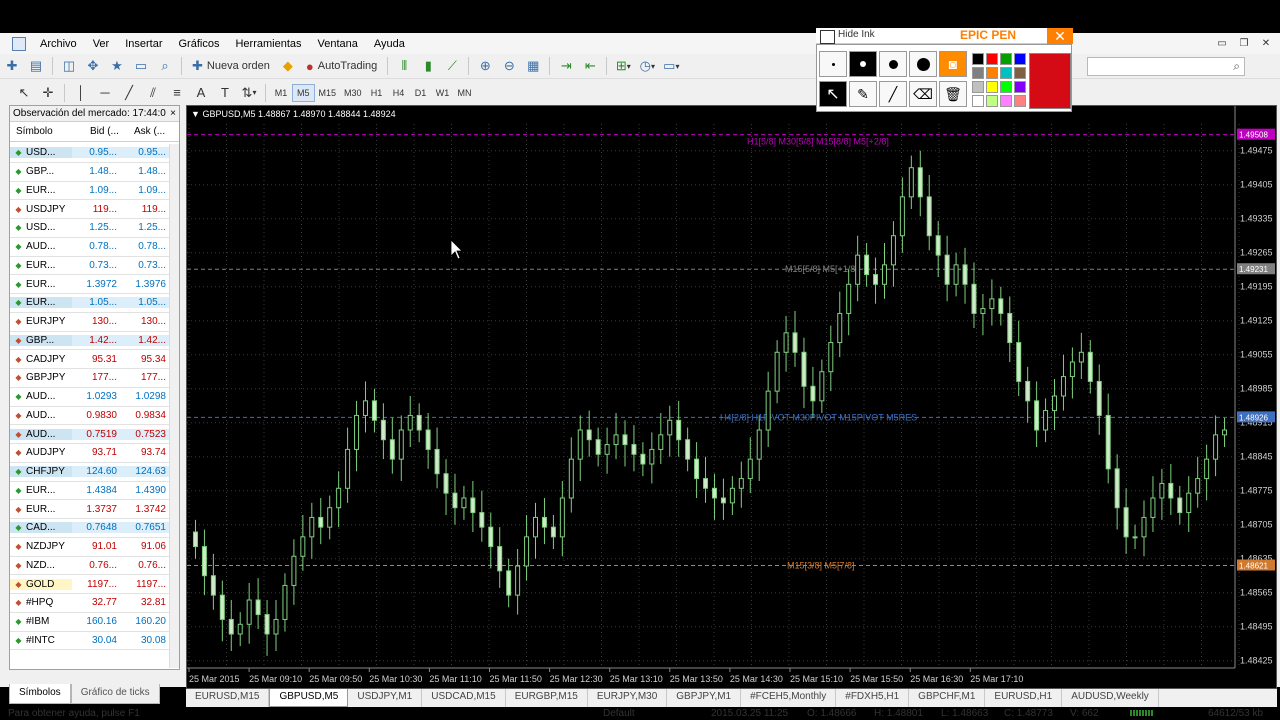  I want to click on menu-graficos: Gráficos, so click(199, 44).